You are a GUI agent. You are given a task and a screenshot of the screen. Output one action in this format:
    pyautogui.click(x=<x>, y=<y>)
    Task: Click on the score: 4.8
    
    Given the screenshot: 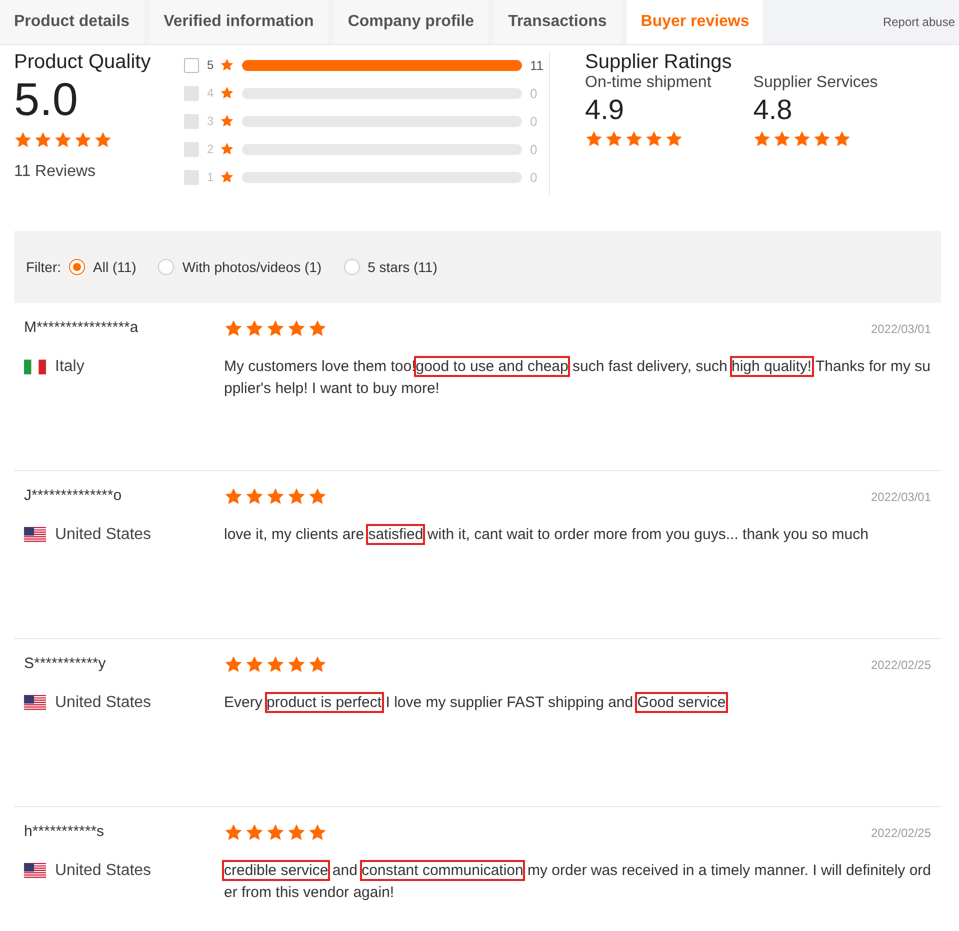 What is the action you would take?
    pyautogui.click(x=773, y=110)
    